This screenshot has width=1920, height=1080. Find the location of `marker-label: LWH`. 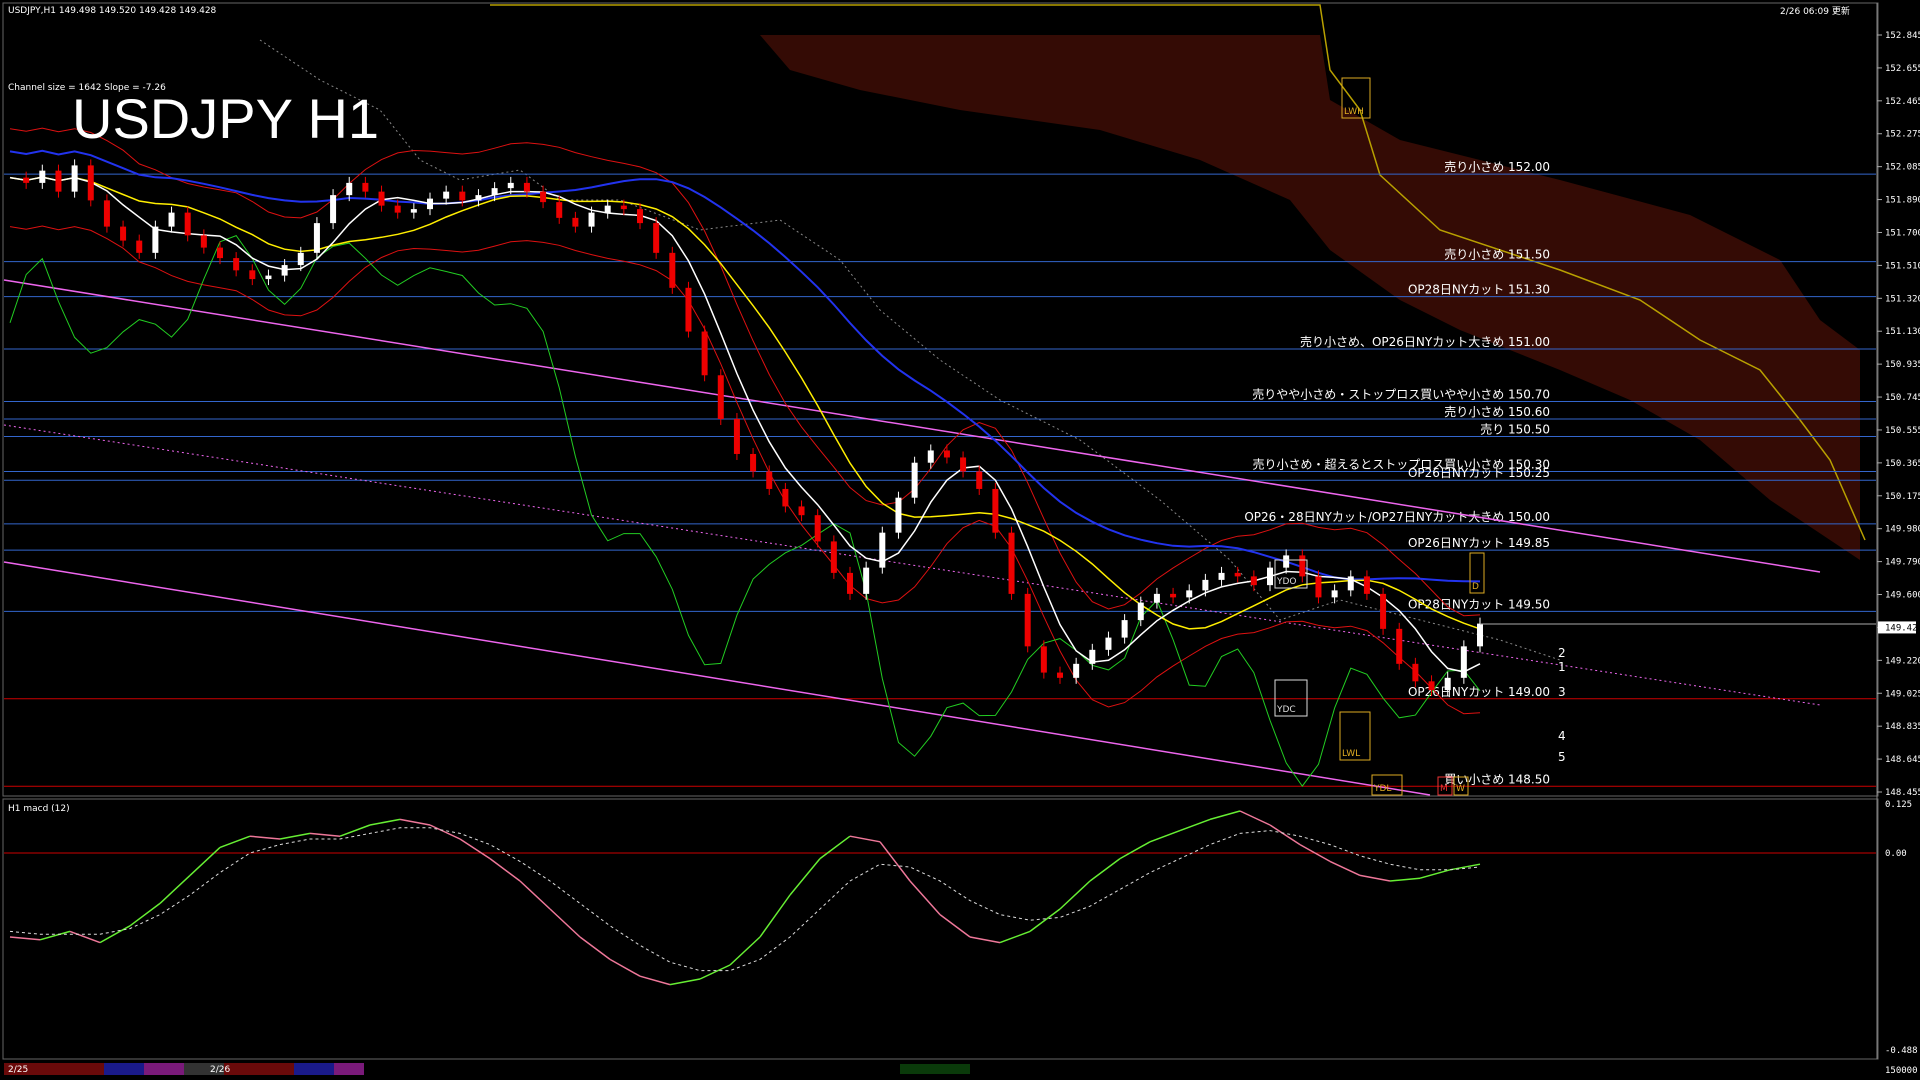

marker-label: LWH is located at coordinates (1354, 112).